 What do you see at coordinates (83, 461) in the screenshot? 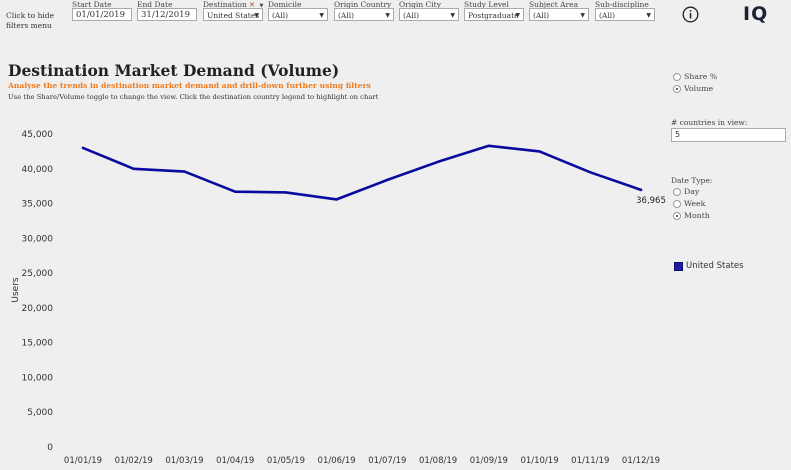
I see `x-tick-label: 01/01/19` at bounding box center [83, 461].